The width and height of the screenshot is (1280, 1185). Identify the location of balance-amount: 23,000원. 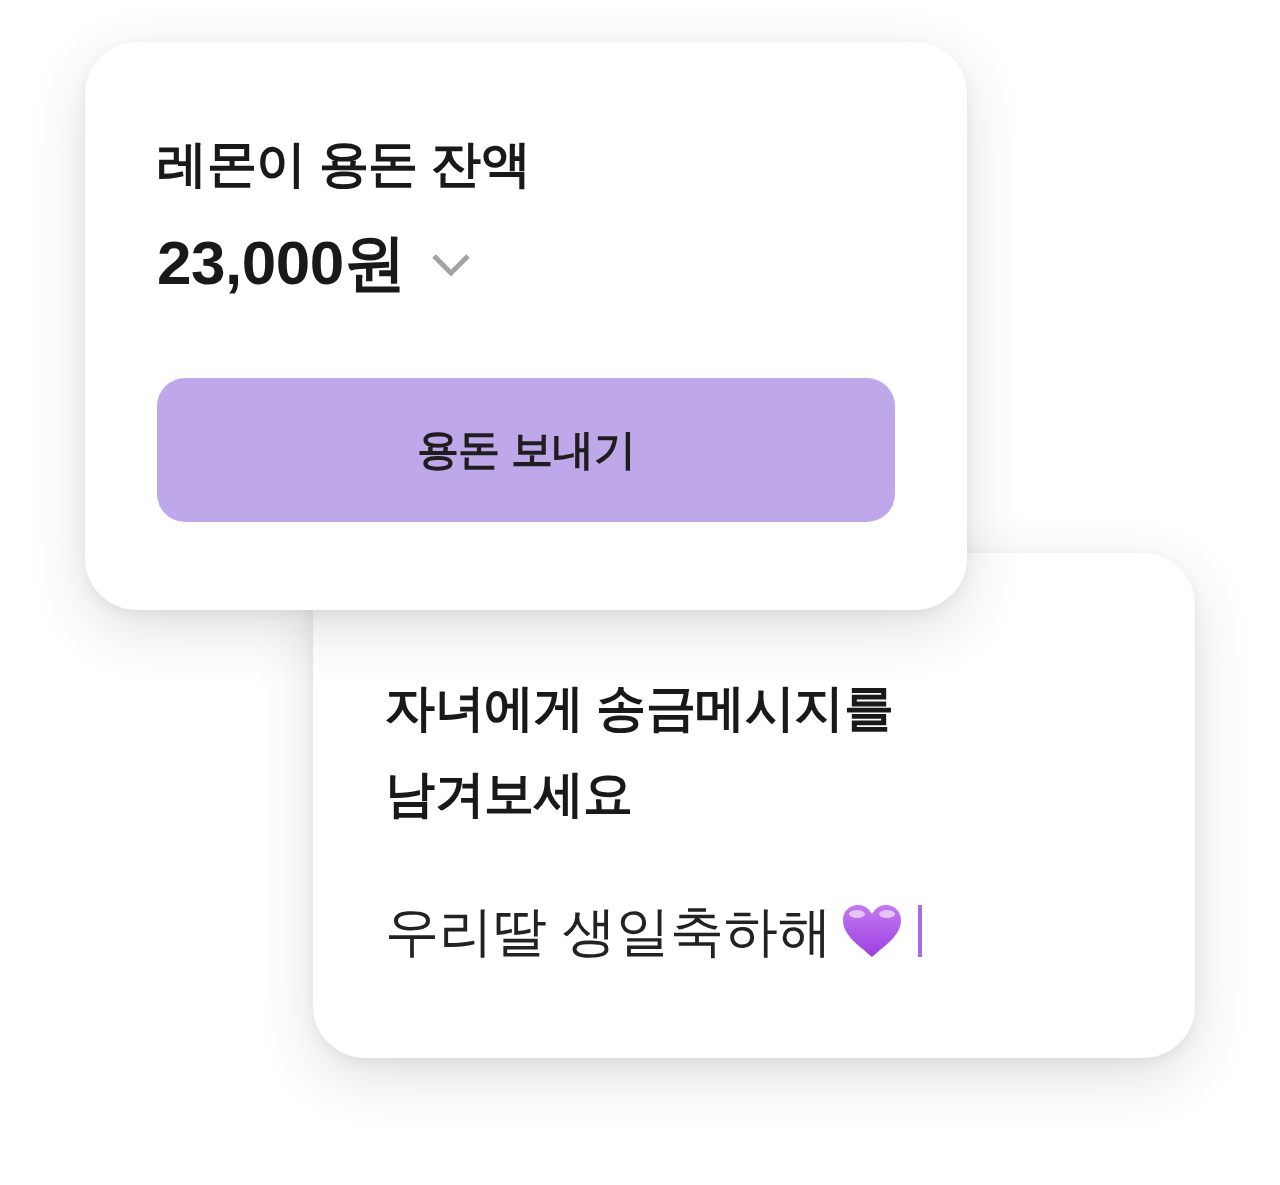
(281, 263).